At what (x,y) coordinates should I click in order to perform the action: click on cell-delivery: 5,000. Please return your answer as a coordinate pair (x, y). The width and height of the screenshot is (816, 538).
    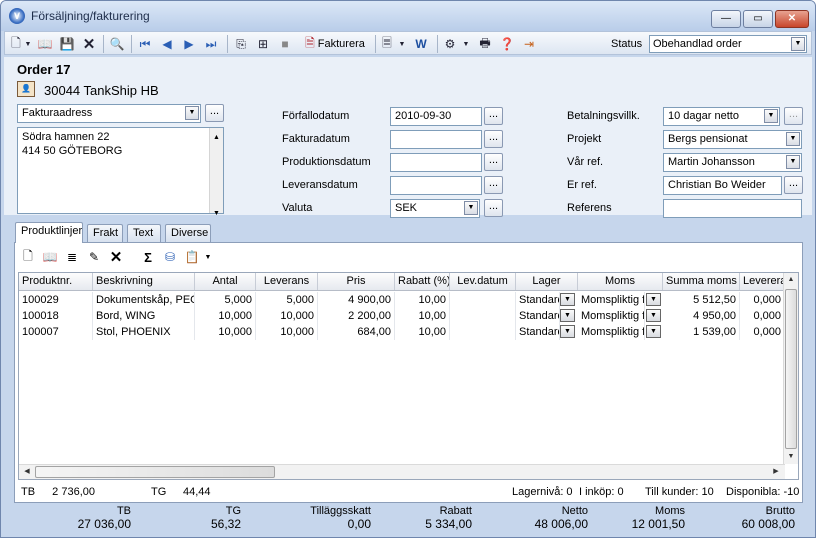
    Looking at the image, I should click on (287, 300).